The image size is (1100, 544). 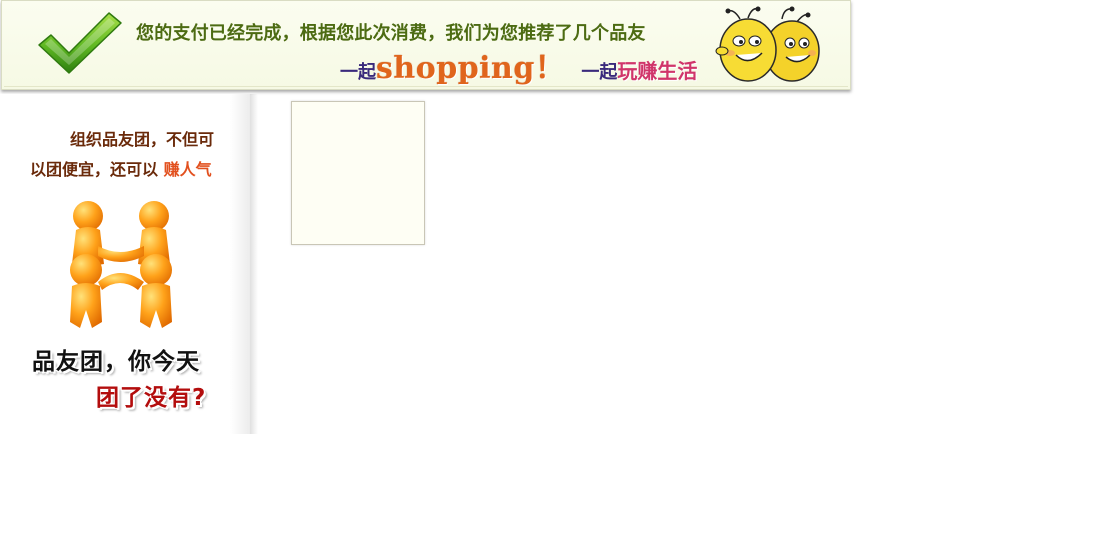 What do you see at coordinates (471, 68) in the screenshot?
I see `slogan-shopping: shopping！` at bounding box center [471, 68].